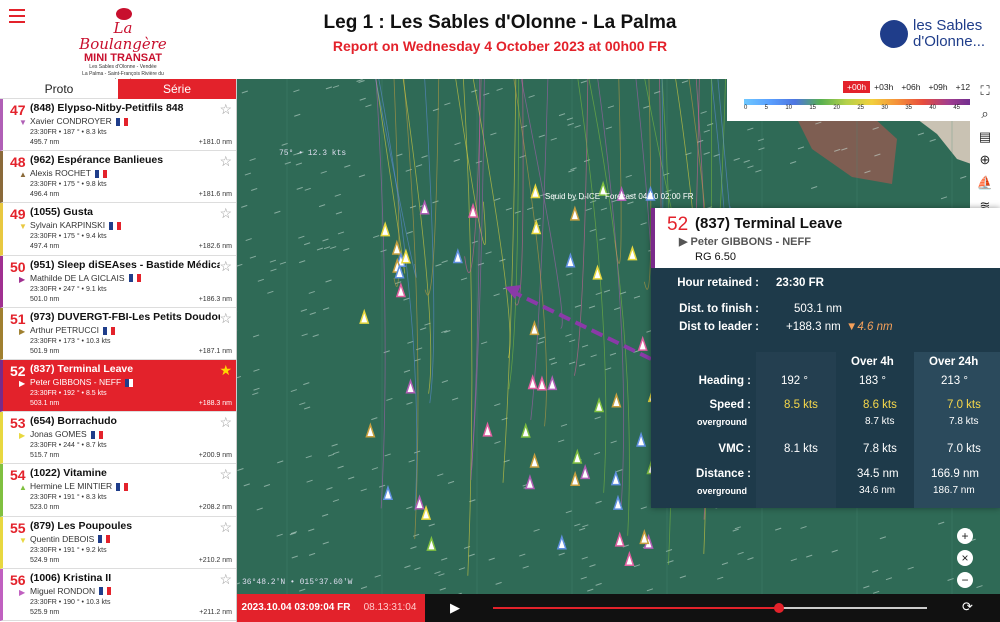 This screenshot has width=1000, height=622. What do you see at coordinates (18, 475) in the screenshot?
I see `row-rank: 54` at bounding box center [18, 475].